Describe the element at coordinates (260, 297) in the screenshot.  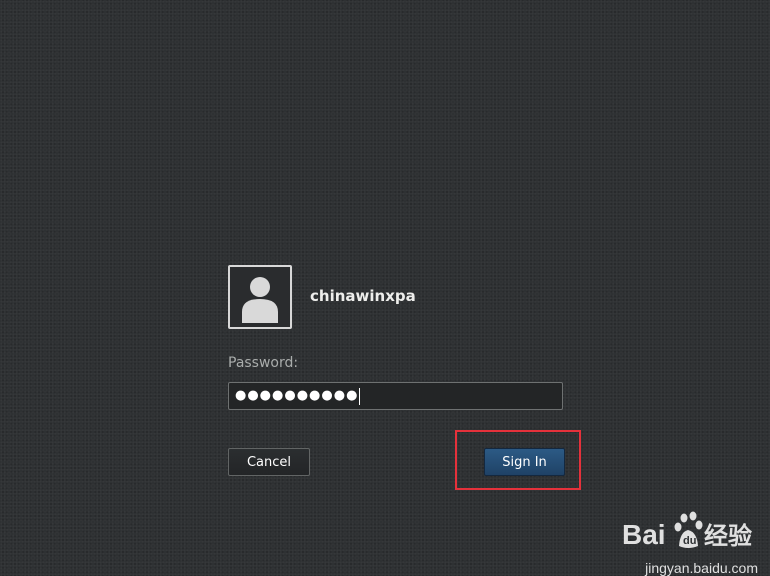
I see `user-avatar-icon` at that location.